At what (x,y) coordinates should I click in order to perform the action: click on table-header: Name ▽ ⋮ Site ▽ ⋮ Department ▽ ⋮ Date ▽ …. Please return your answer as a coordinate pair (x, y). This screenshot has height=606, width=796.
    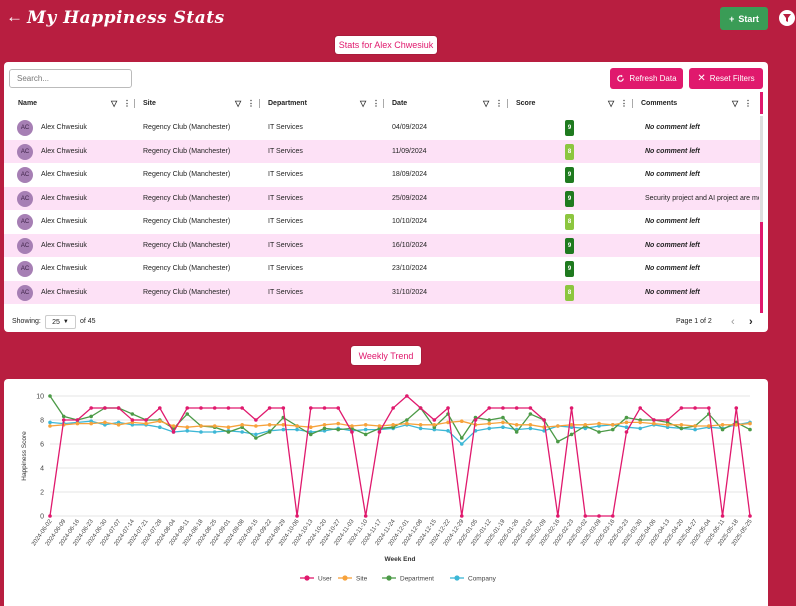
    Looking at the image, I should click on (382, 103).